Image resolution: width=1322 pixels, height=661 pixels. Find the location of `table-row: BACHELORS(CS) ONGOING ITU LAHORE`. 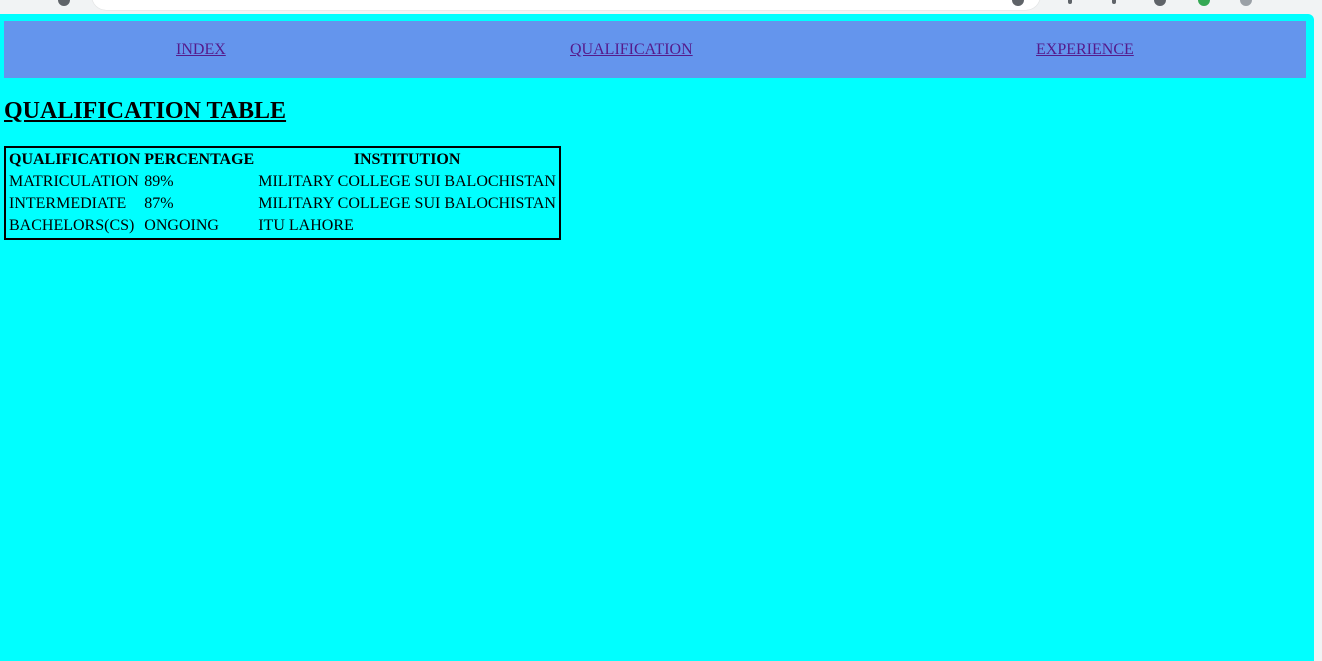

table-row: BACHELORS(CS) ONGOING ITU LAHORE is located at coordinates (282, 226).